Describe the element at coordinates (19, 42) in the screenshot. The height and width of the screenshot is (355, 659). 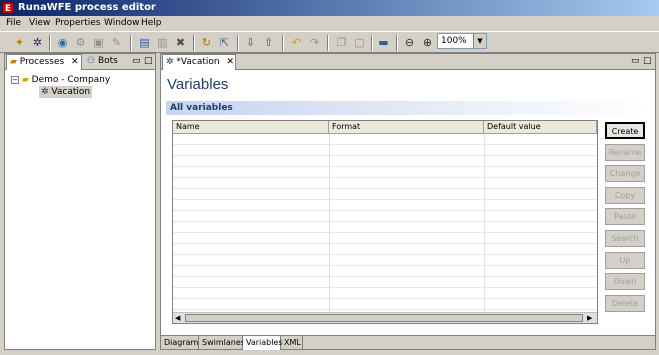
I see `new-file-icon: ✦` at that location.